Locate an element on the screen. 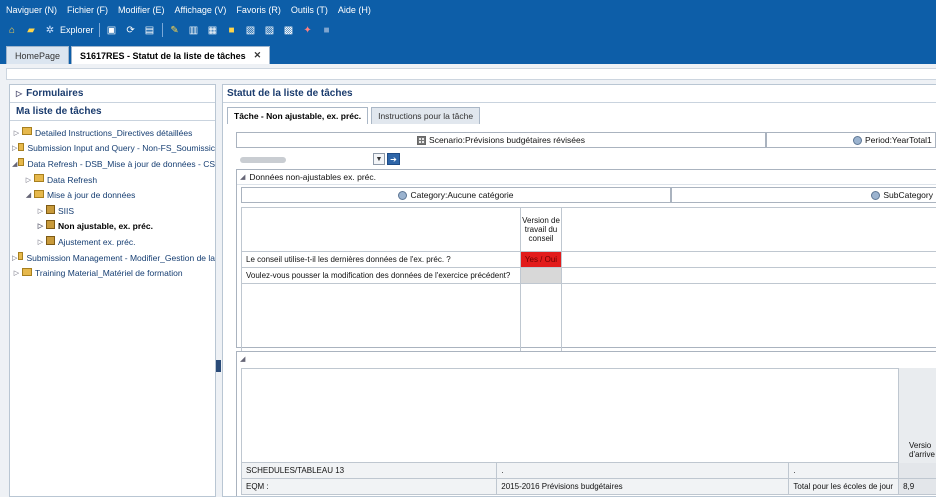  tab-homepage: HomePage is located at coordinates (38, 55).